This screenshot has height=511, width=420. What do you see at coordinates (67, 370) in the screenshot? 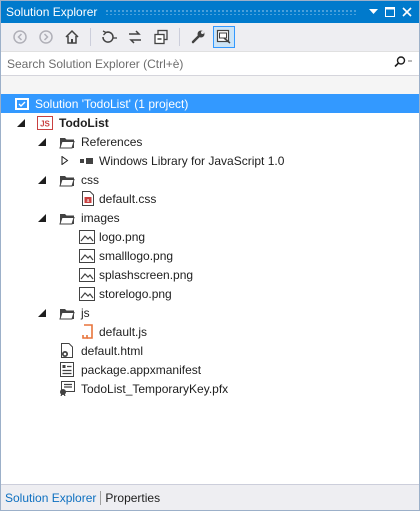
I see `manifest-file-icon` at bounding box center [67, 370].